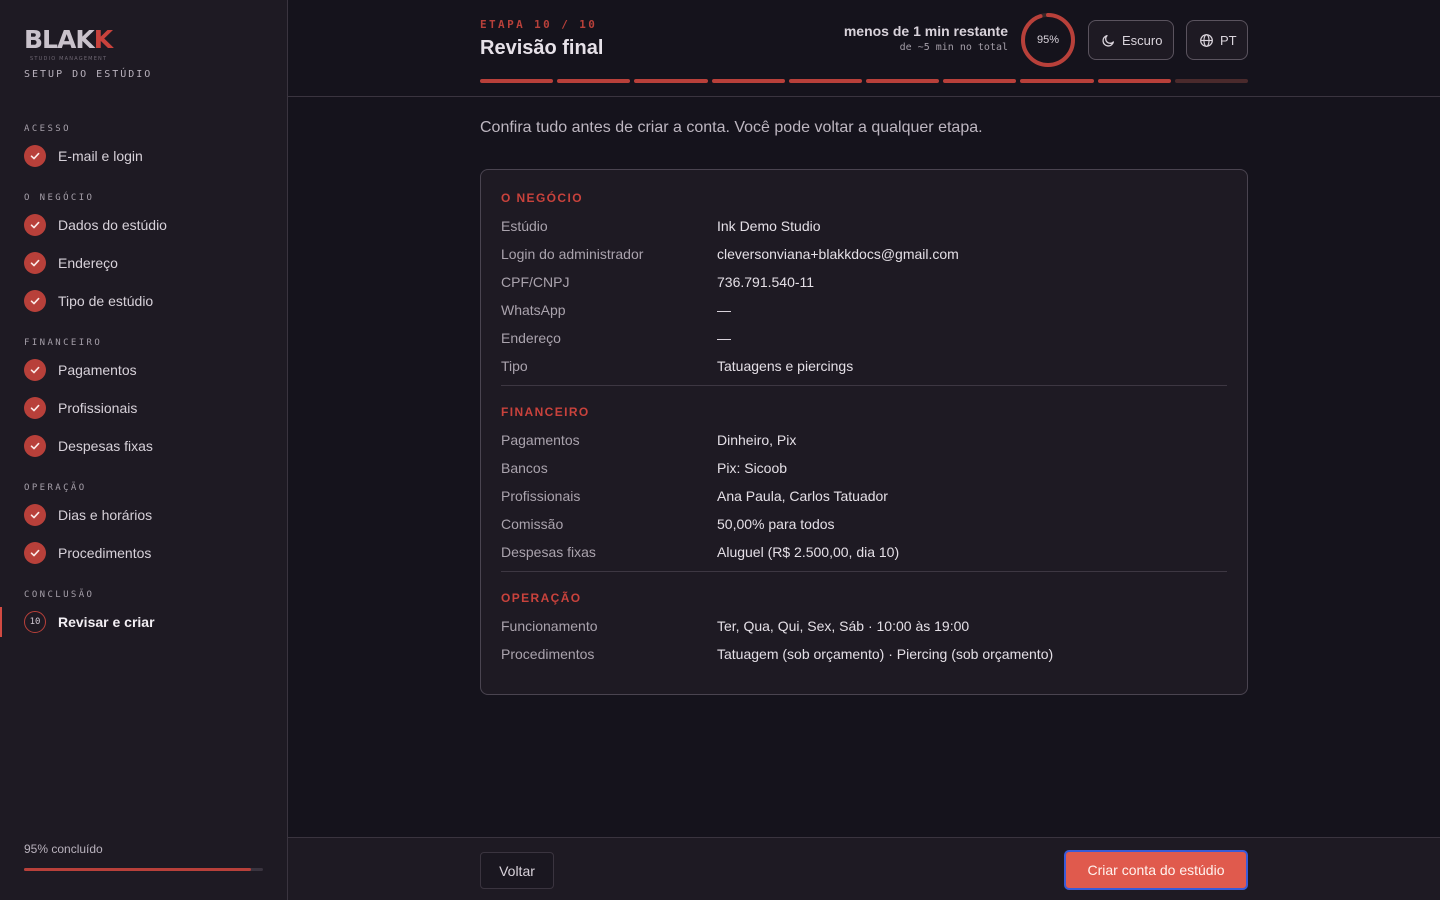  I want to click on sidebar-progress-bar, so click(143, 869).